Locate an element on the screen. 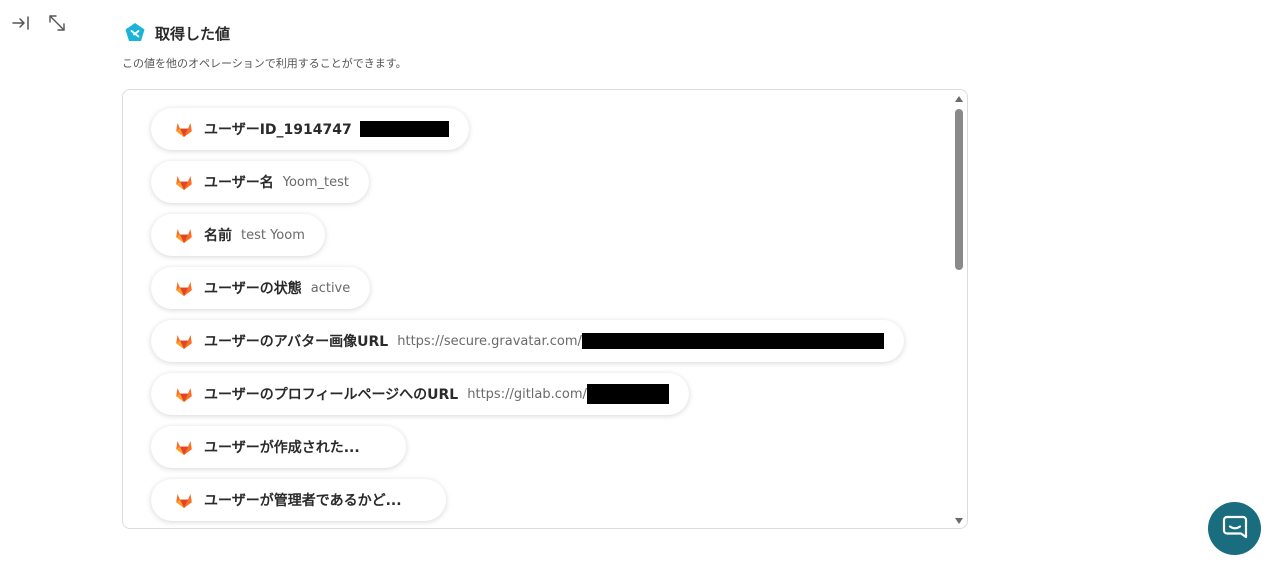 Image resolution: width=1269 pixels, height=567 pixels. chat-button is located at coordinates (1234, 528).